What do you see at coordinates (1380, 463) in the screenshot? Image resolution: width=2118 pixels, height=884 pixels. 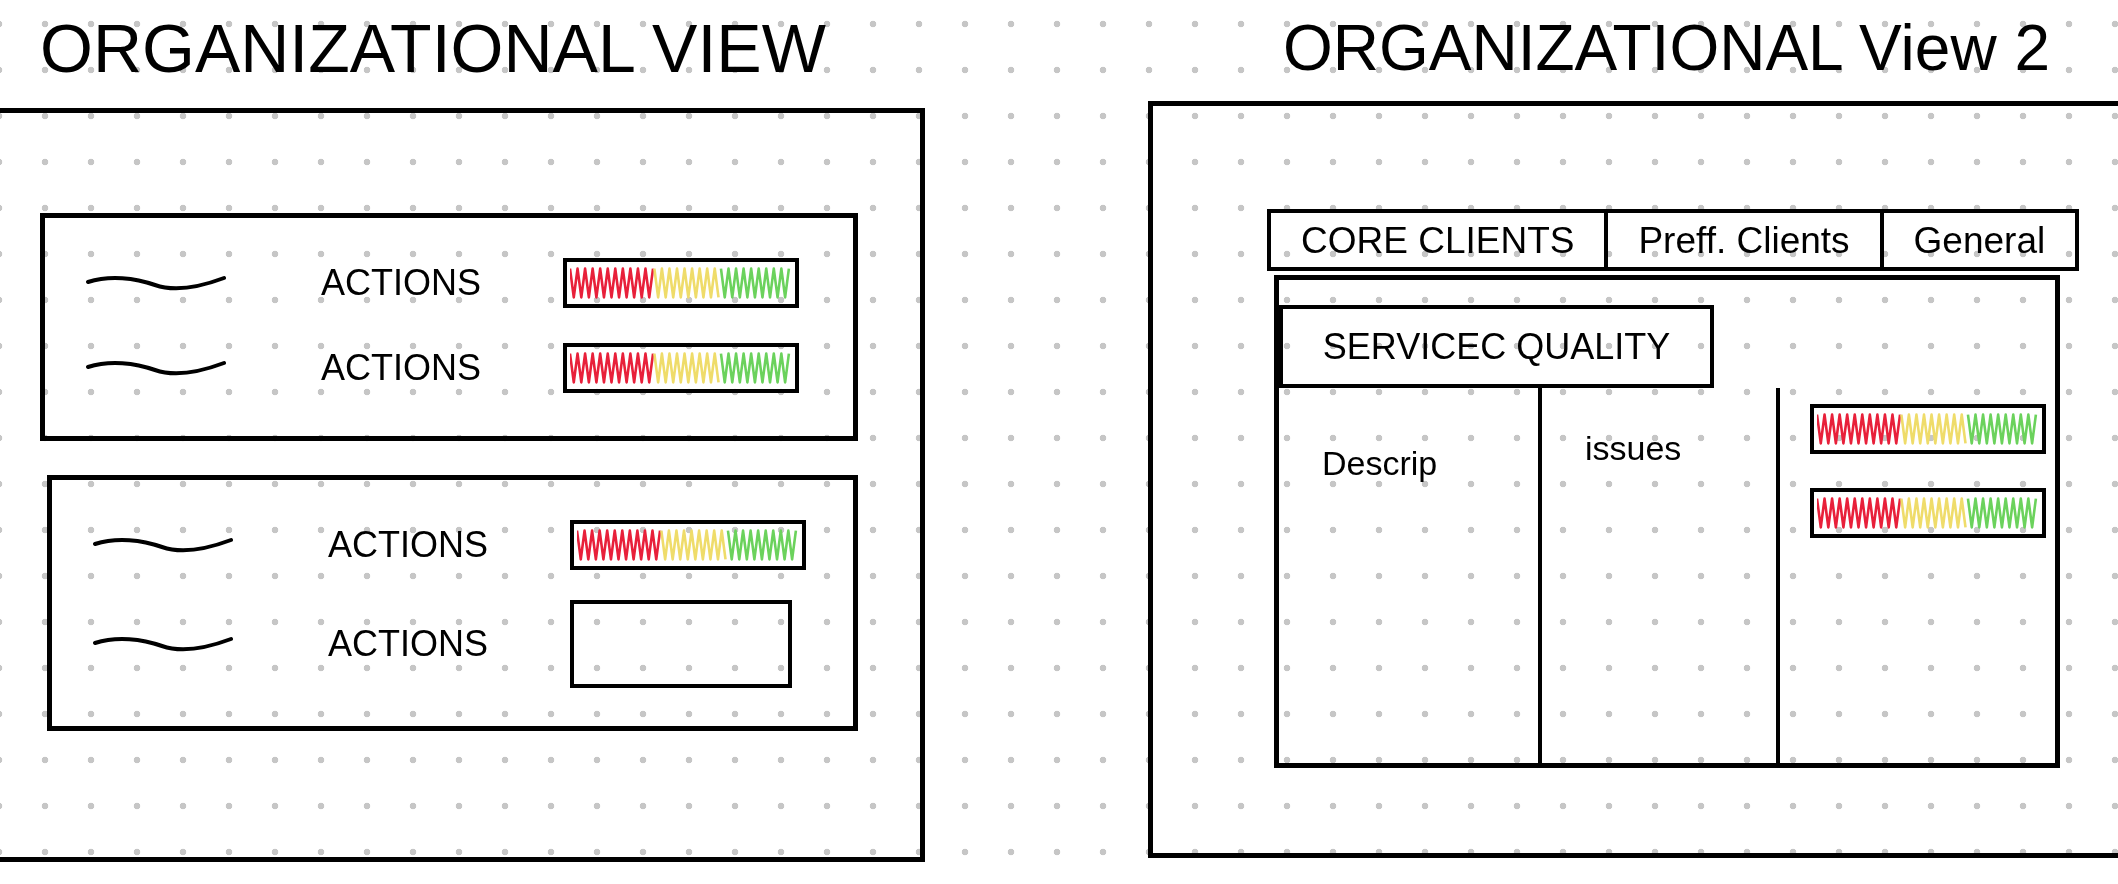 I see `column-heading: Descrip` at bounding box center [1380, 463].